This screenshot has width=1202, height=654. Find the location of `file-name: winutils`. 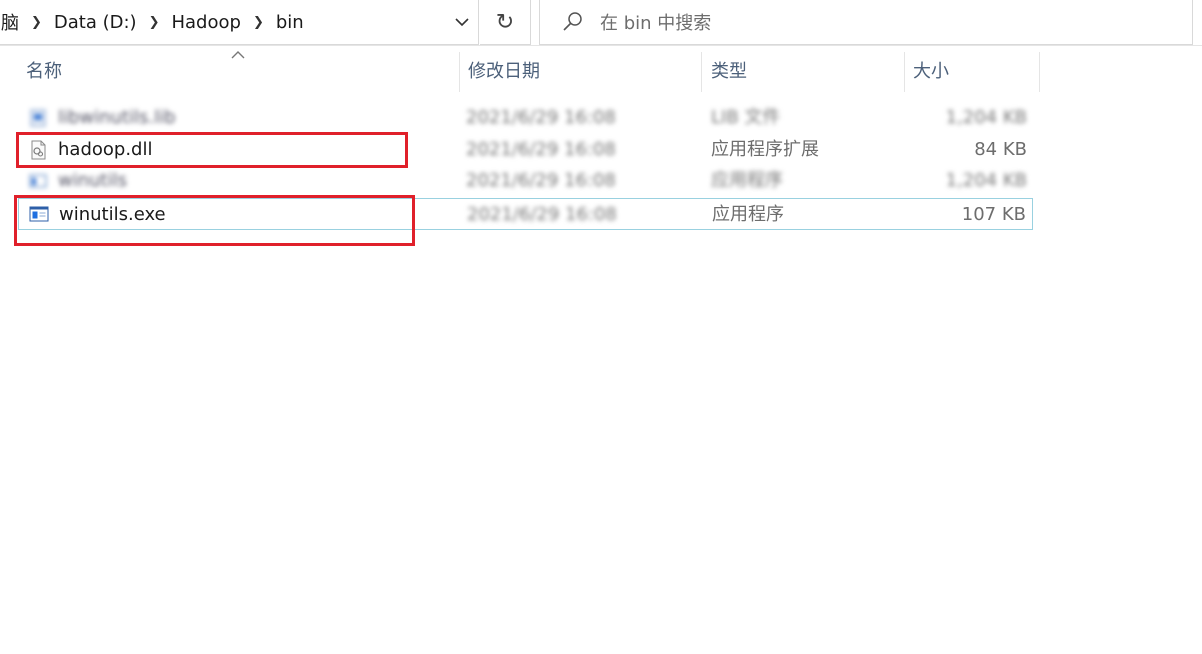

file-name: winutils is located at coordinates (92, 180).